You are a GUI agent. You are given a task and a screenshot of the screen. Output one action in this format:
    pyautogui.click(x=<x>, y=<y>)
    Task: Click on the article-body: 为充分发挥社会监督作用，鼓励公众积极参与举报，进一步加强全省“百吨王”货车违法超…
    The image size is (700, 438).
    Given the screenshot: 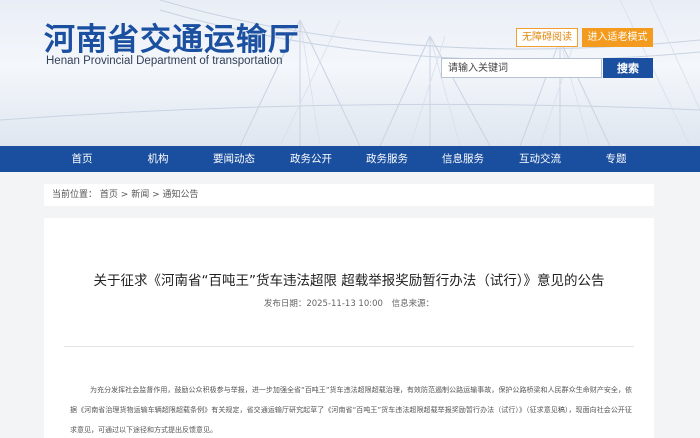 What is the action you would take?
    pyautogui.click(x=351, y=410)
    